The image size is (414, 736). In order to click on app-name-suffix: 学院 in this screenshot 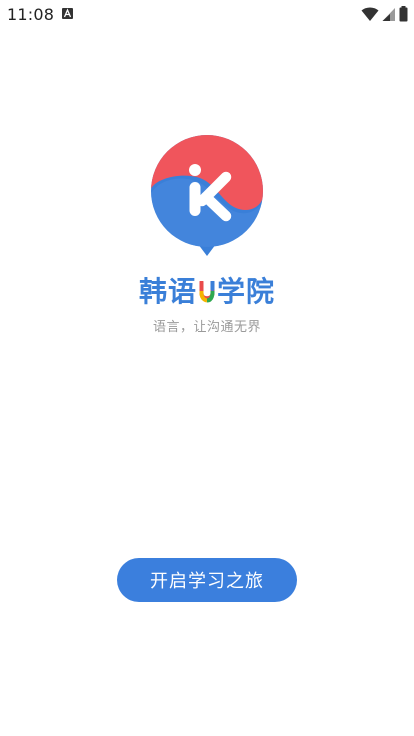, I will do `click(246, 291)`.